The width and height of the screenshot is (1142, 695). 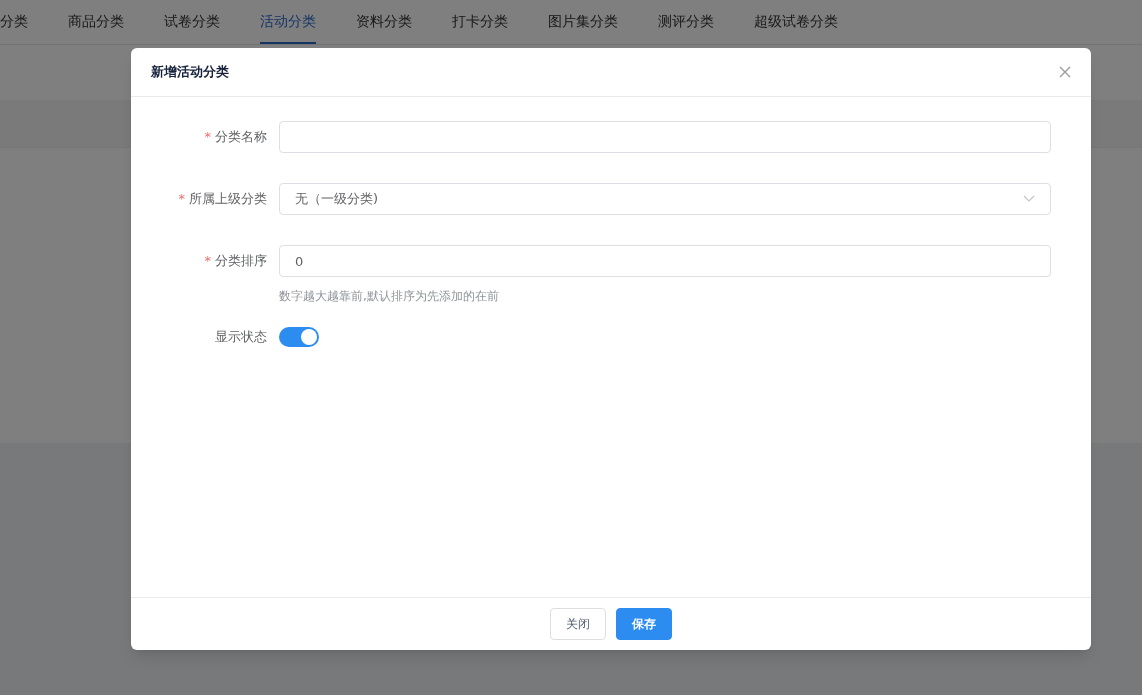 I want to click on field-label: 分类名称, so click(x=241, y=137).